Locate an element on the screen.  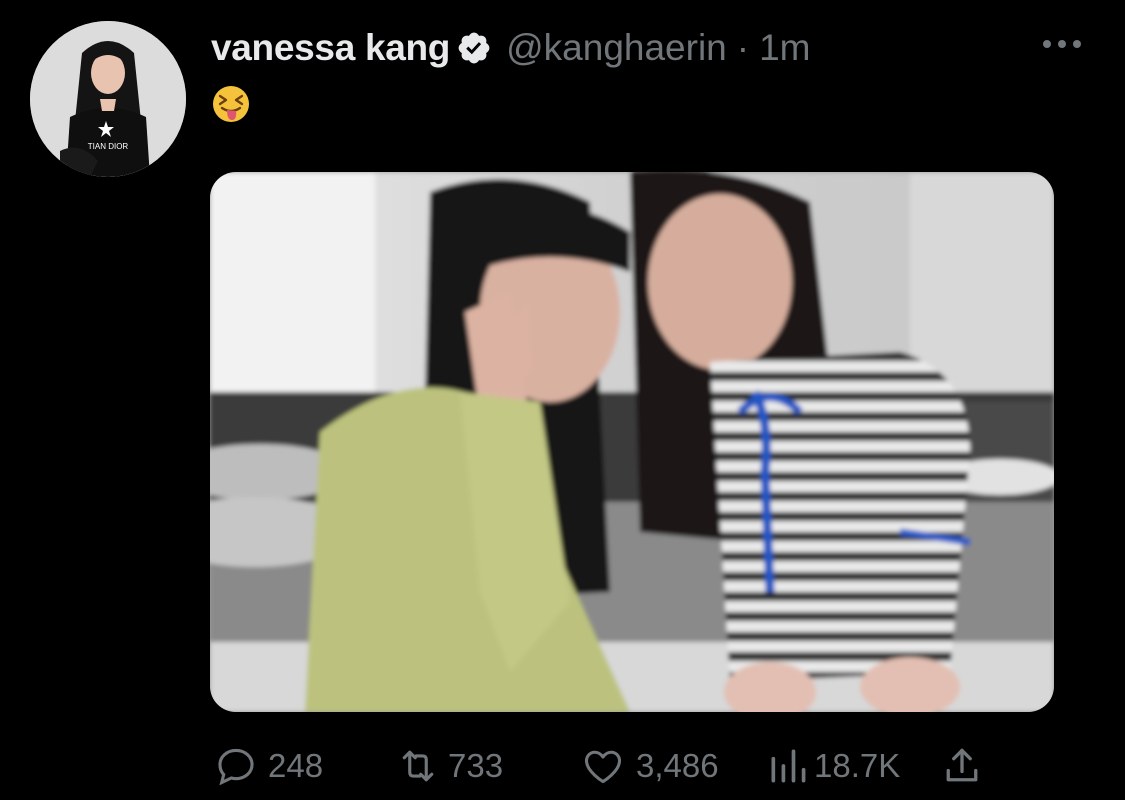
reply-button: 248 is located at coordinates (268, 766).